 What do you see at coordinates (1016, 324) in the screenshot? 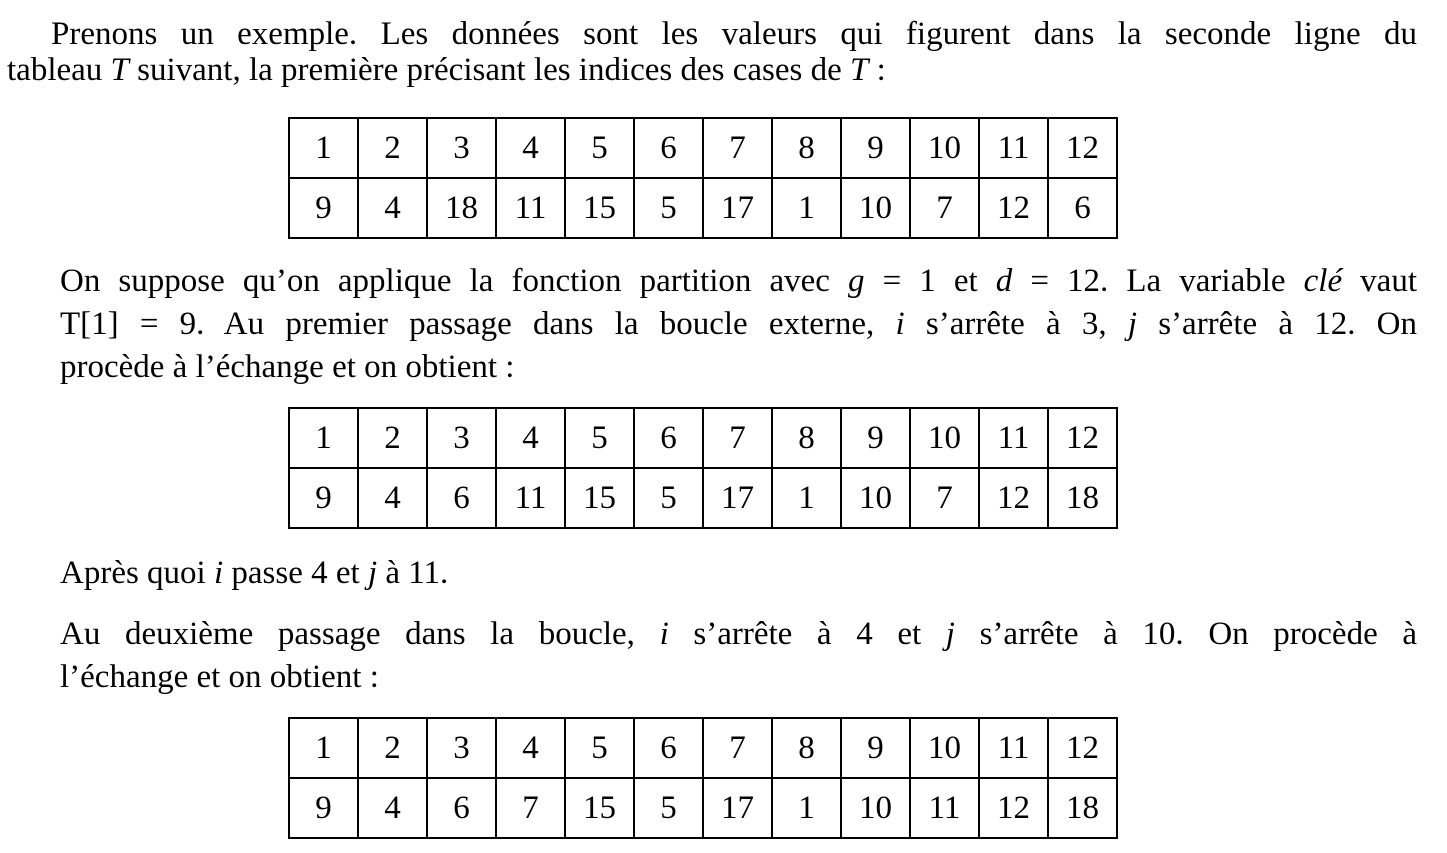
I see `p2-line2-text-b: s’arrête à 3,` at bounding box center [1016, 324].